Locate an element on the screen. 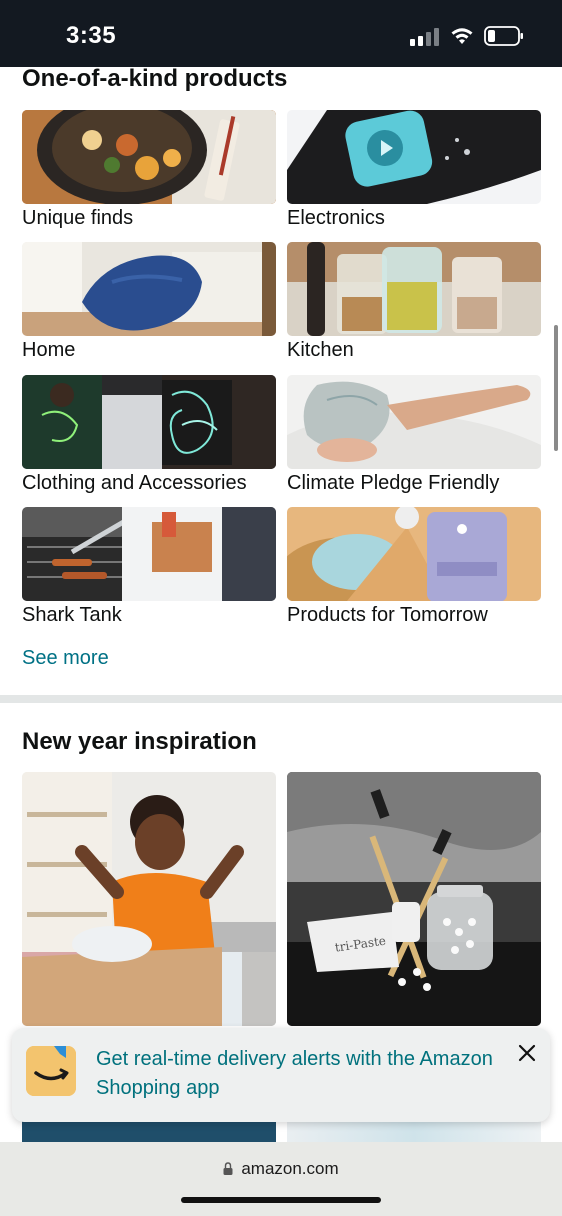 Image resolution: width=562 pixels, height=1216 pixels. climate-pledge-image is located at coordinates (414, 422).